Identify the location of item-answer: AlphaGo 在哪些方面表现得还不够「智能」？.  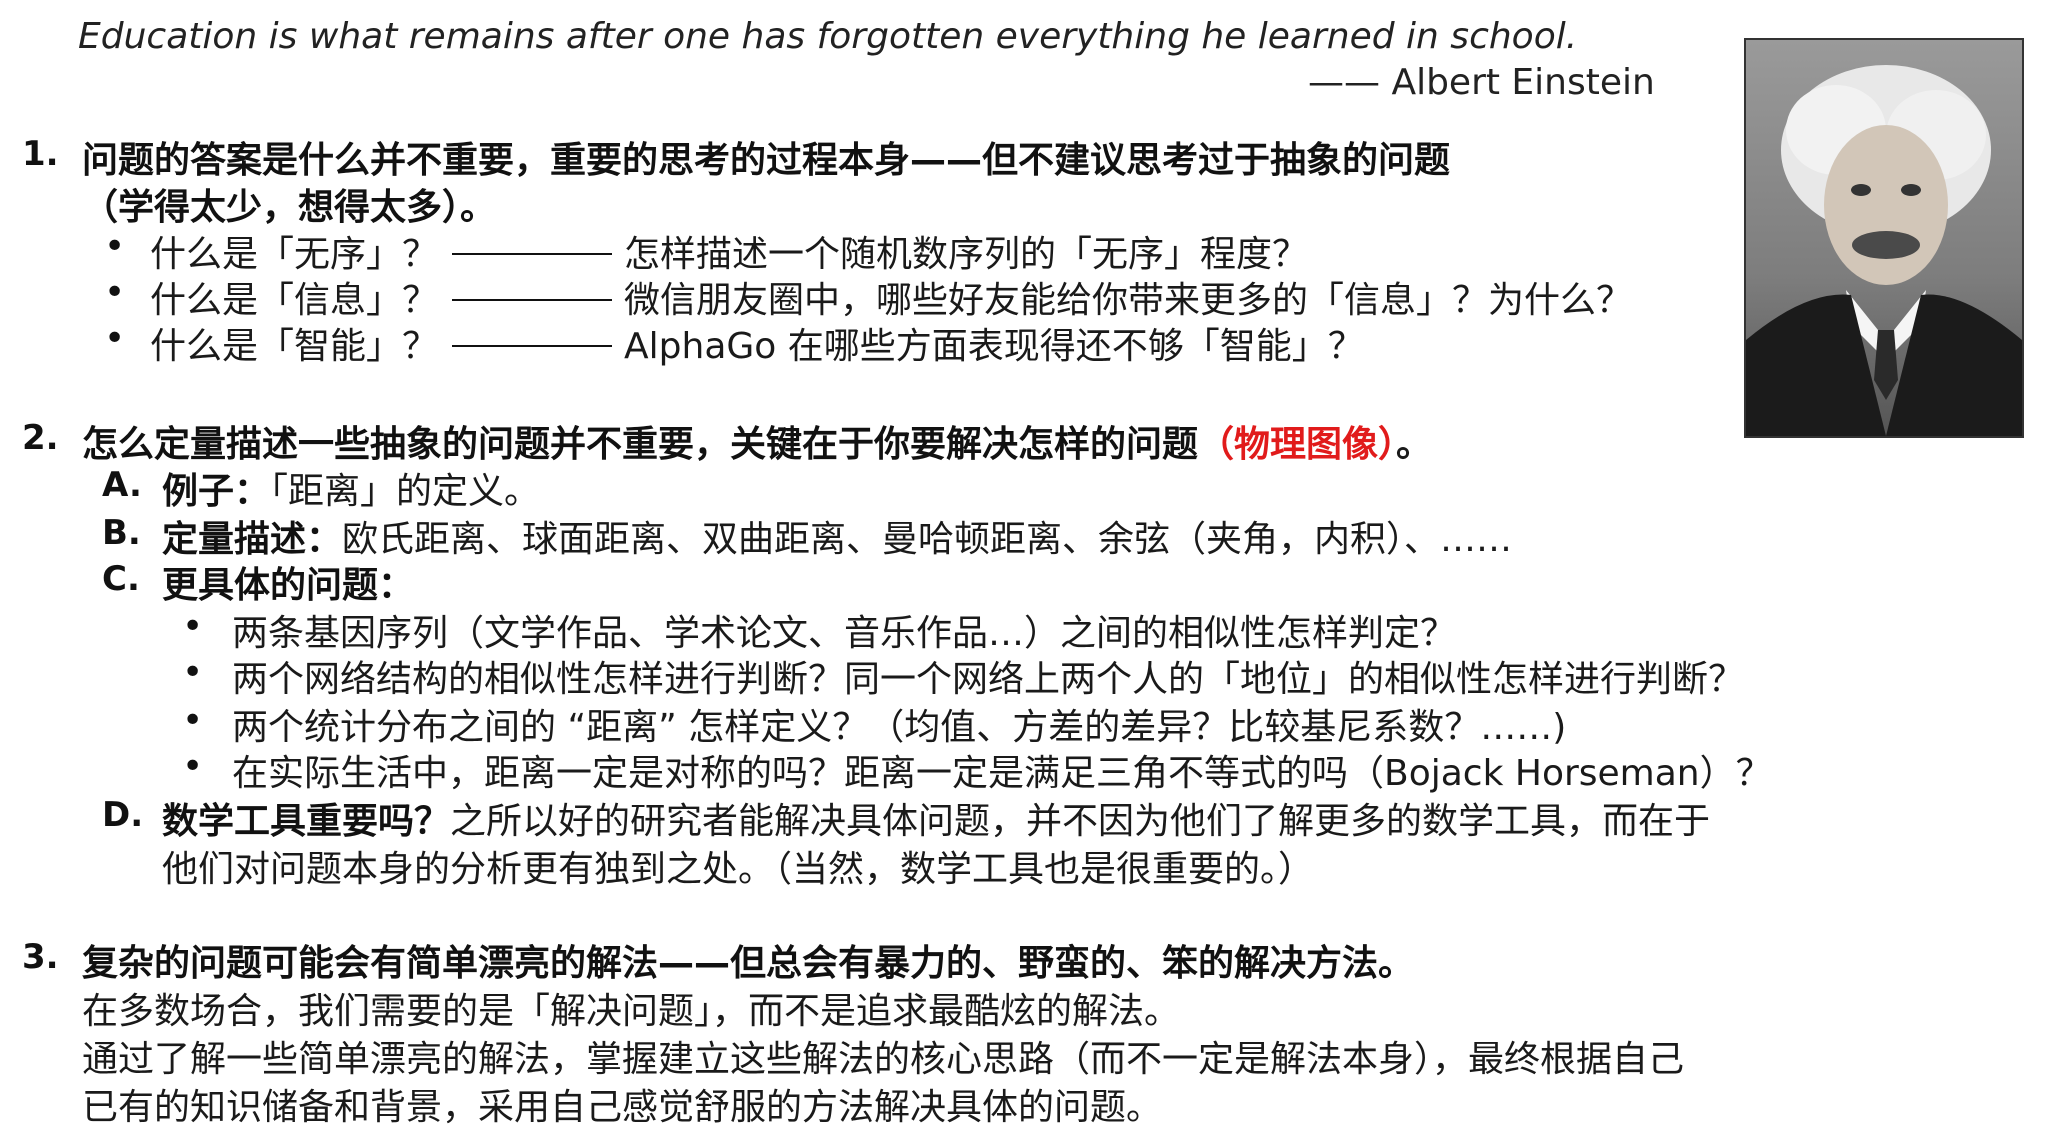
(994, 346).